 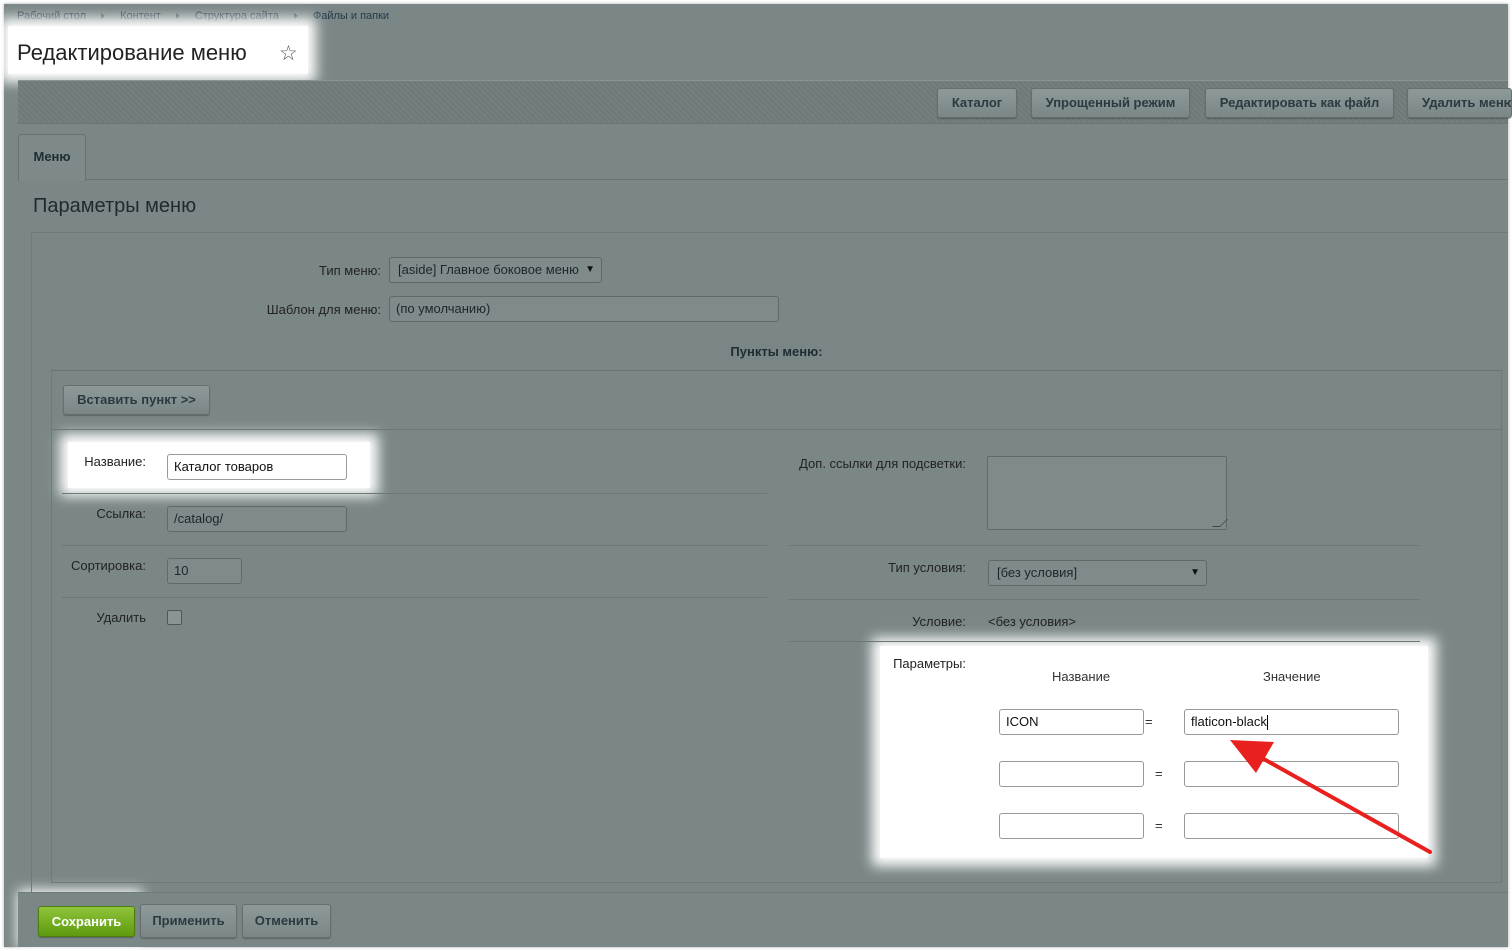 What do you see at coordinates (1097, 573) in the screenshot?
I see `condition-type-select: [без условия] ▼` at bounding box center [1097, 573].